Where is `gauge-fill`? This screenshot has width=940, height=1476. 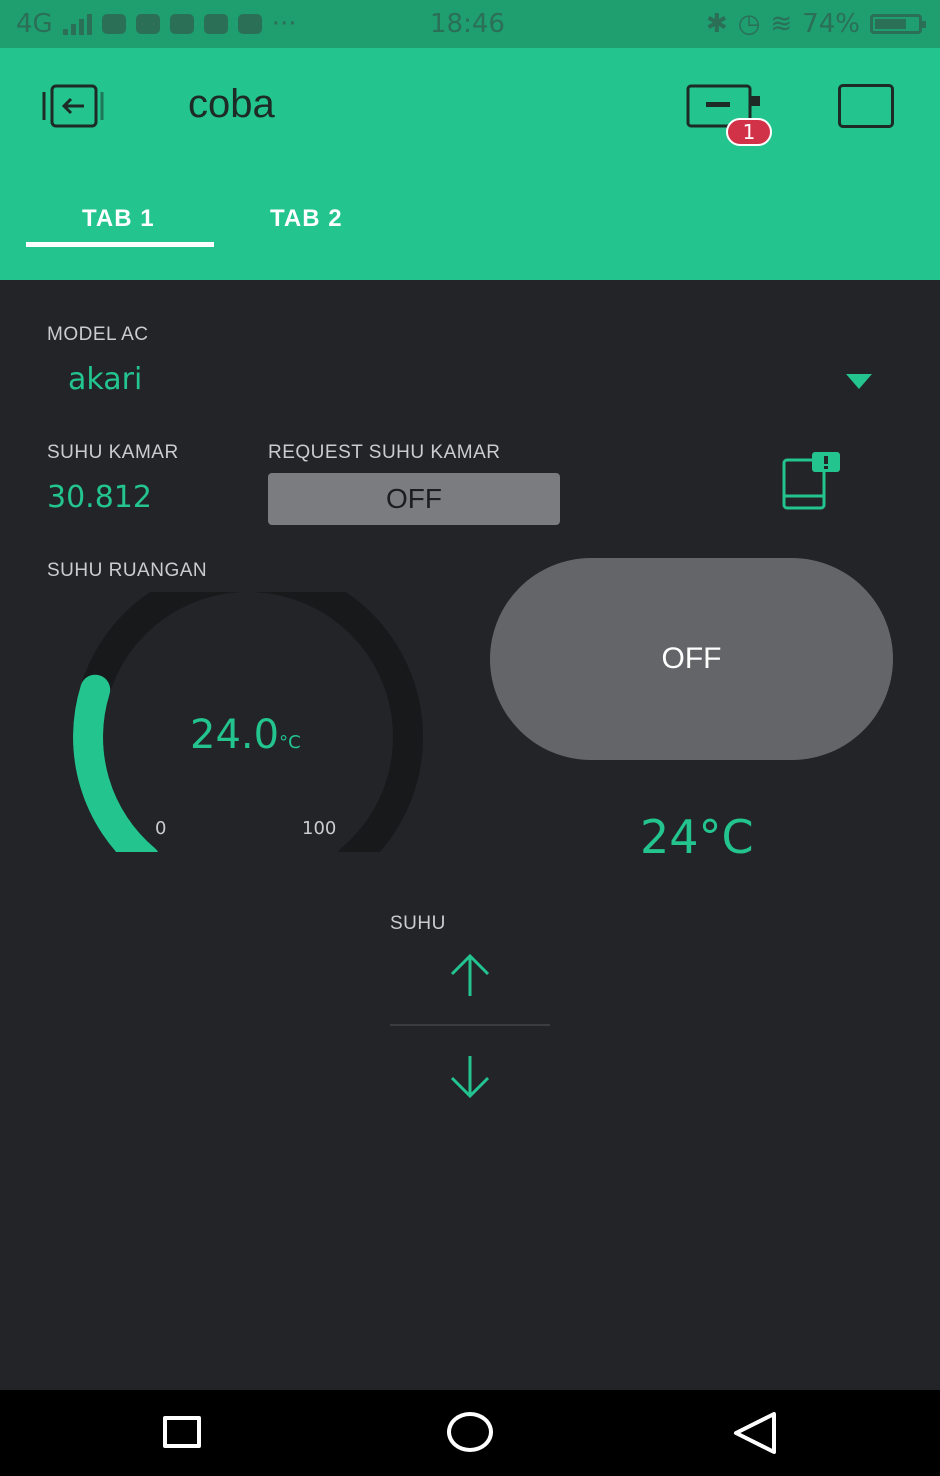
gauge-fill is located at coordinates (116, 763).